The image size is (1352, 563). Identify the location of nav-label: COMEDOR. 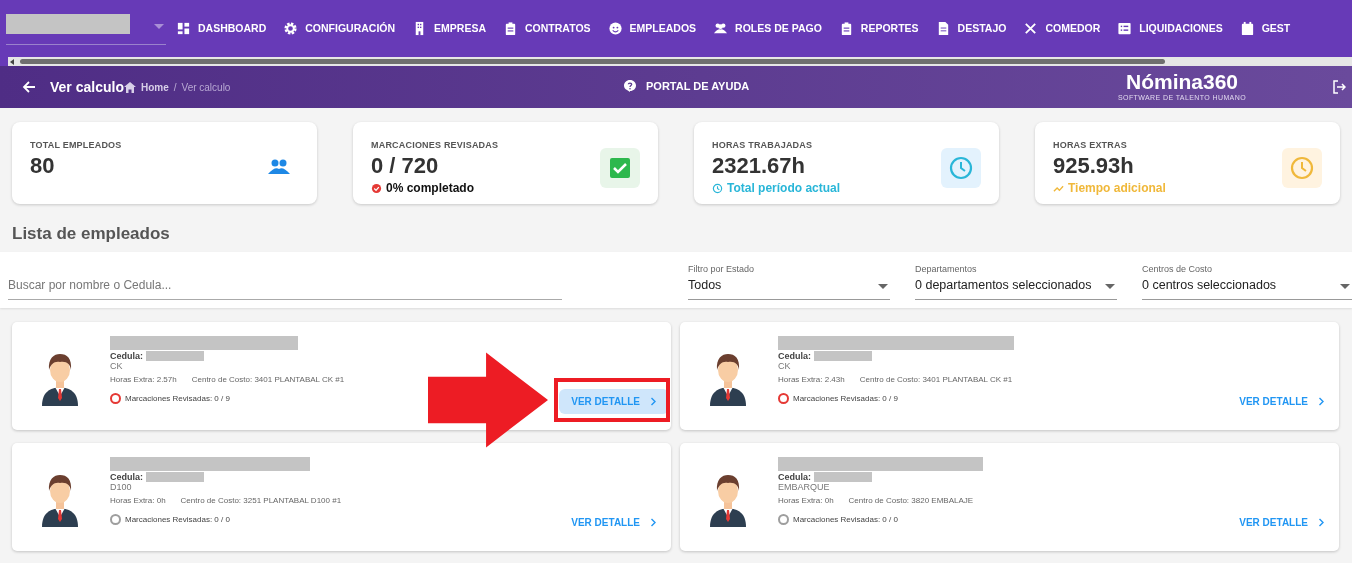
(1073, 28).